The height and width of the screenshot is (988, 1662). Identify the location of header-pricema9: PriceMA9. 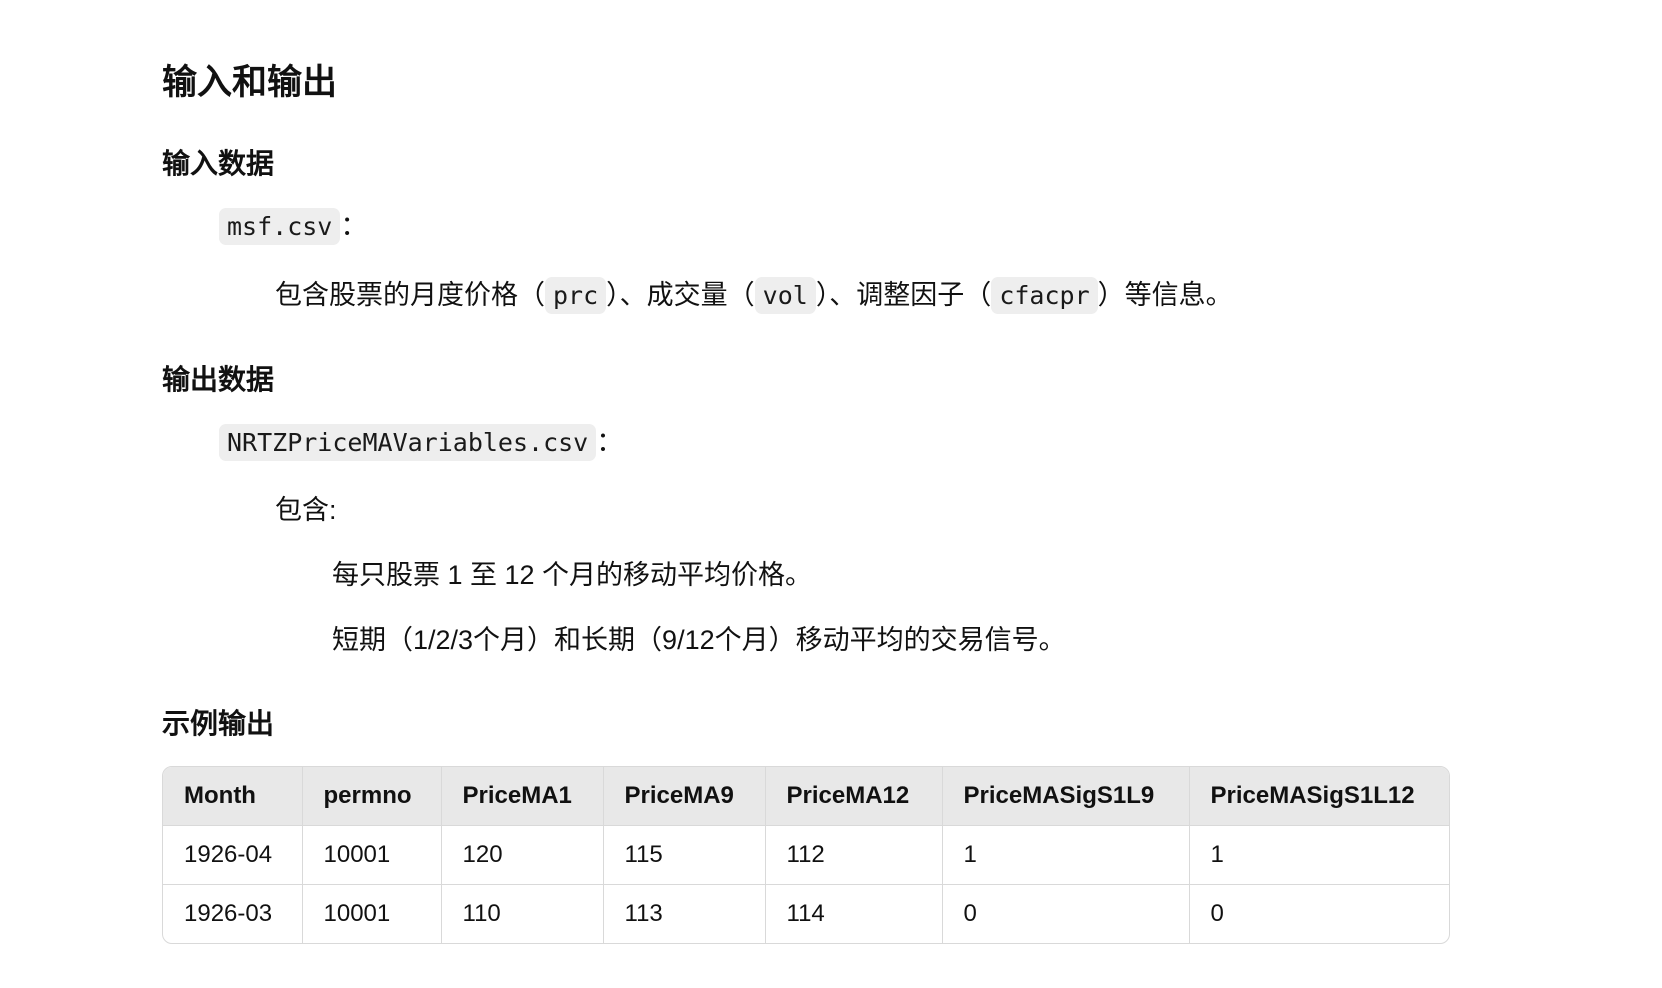
(684, 796).